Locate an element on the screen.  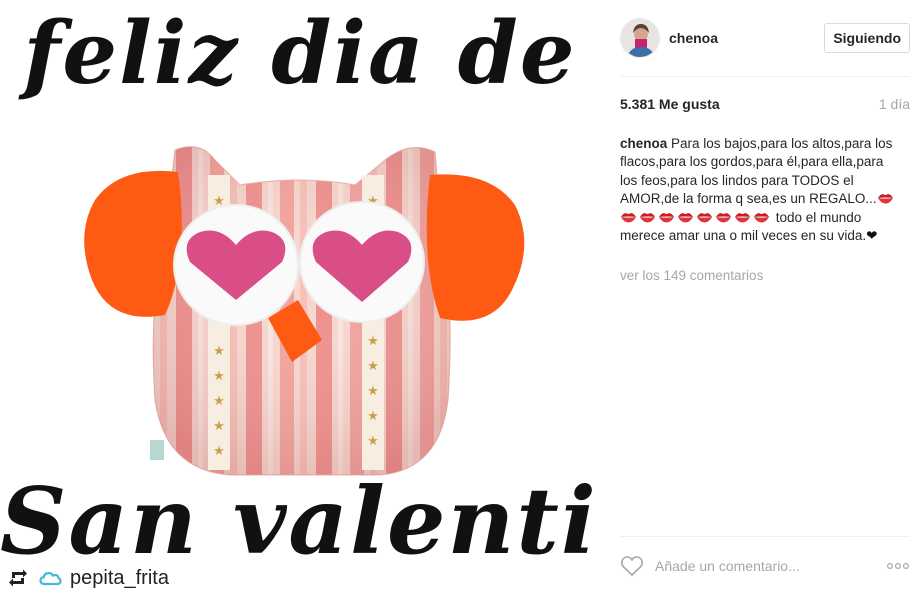
left-wing is located at coordinates (133, 243).